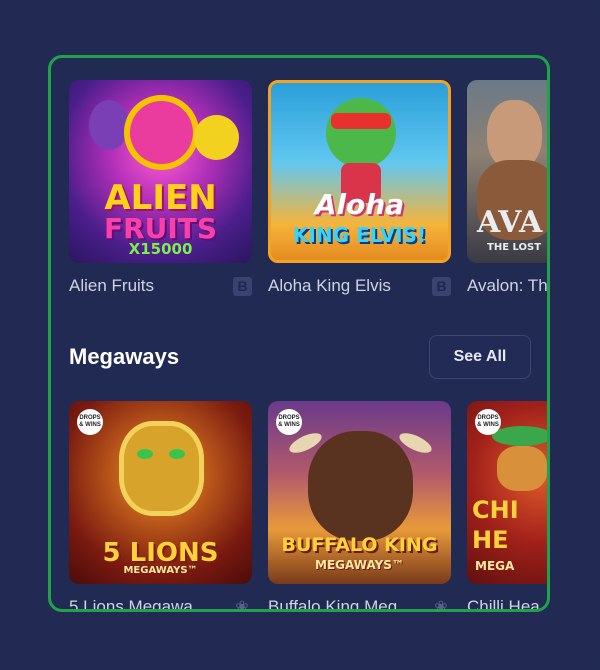 Image resolution: width=600 pixels, height=670 pixels. I want to click on megaways-section-header: Megaways See All, so click(300, 357).